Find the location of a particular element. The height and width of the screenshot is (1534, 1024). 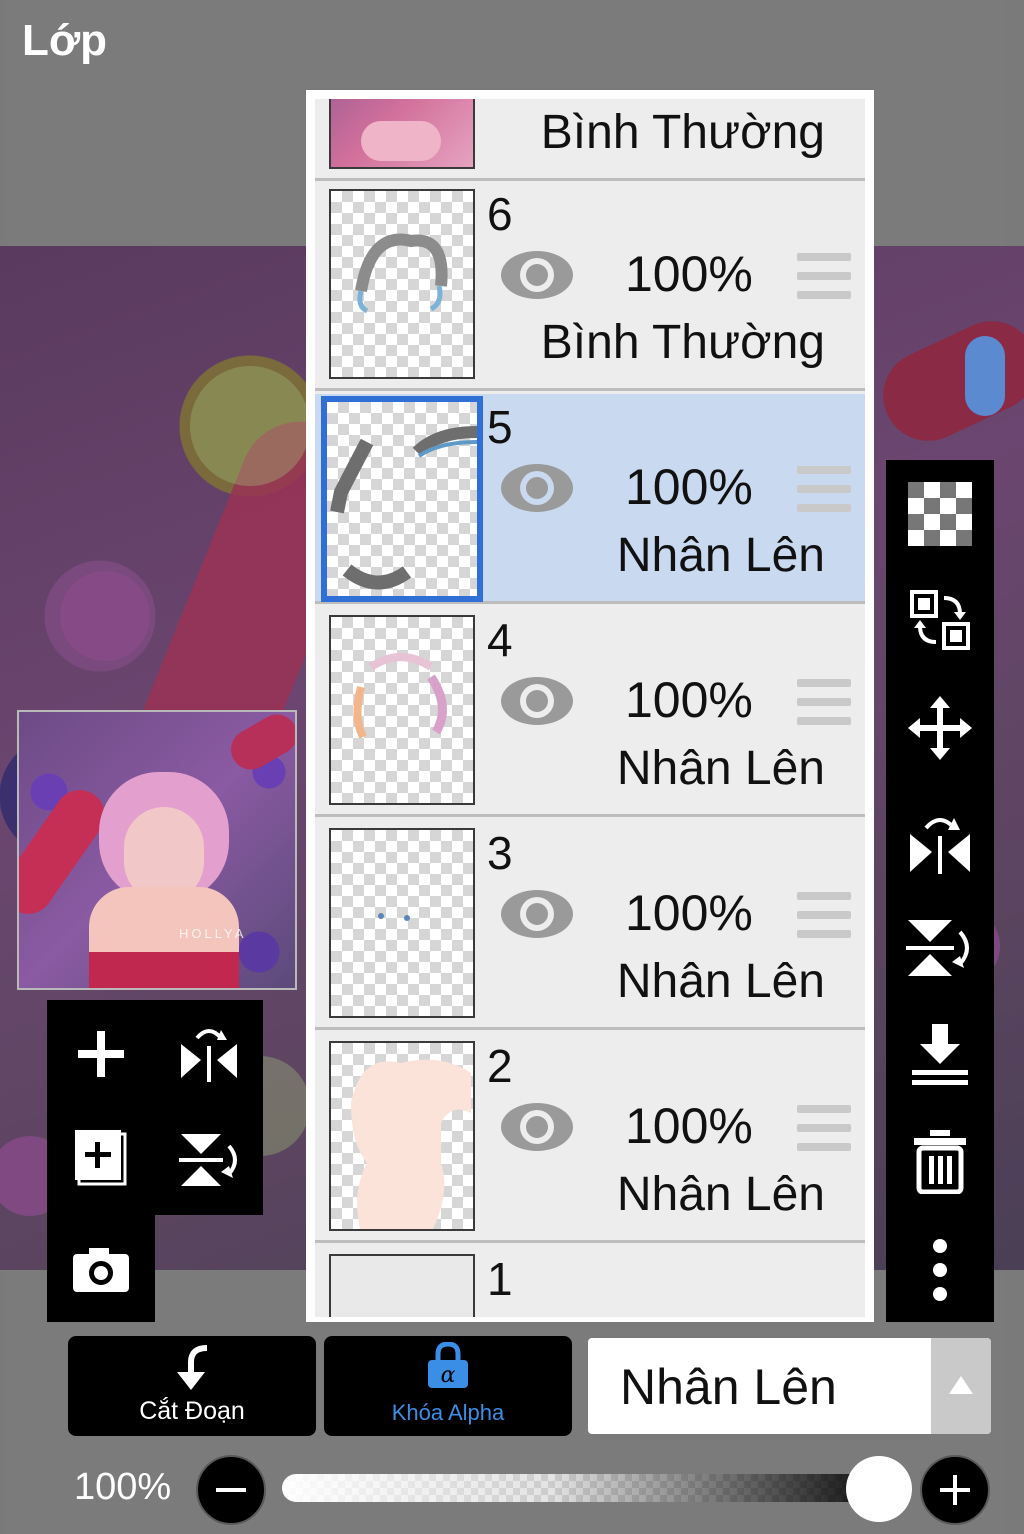

alpha-lock-label: Khóa Alpha is located at coordinates (448, 1412).